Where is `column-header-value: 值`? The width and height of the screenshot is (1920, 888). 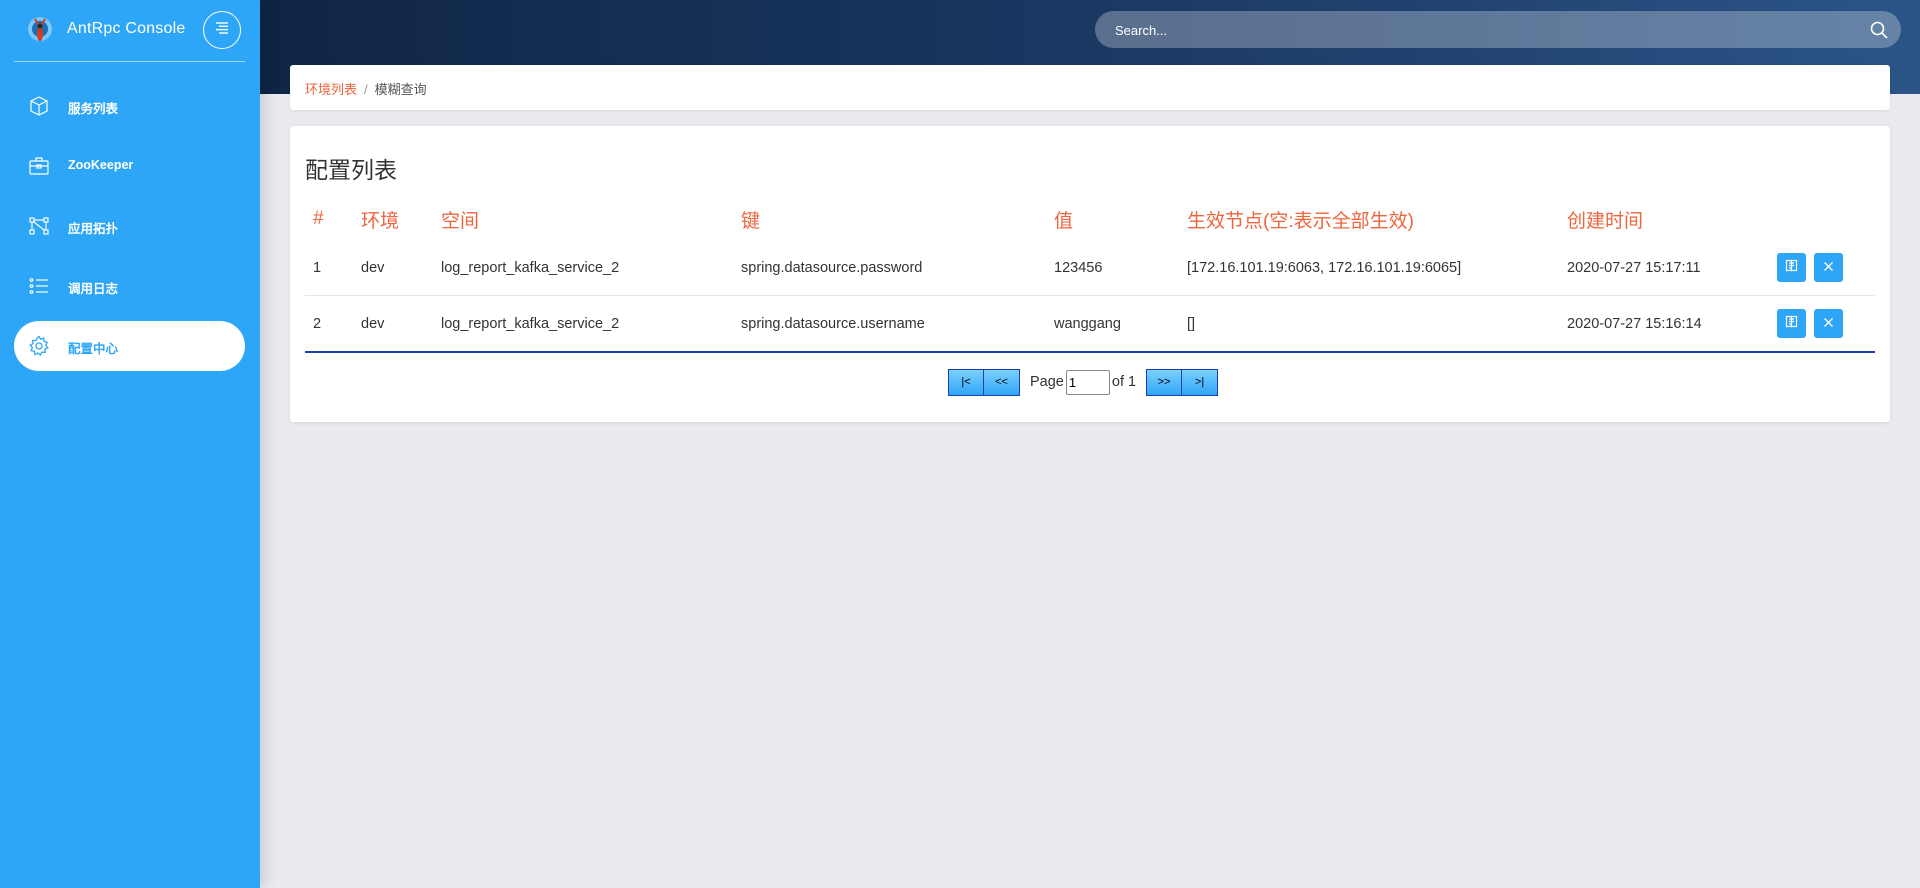 column-header-value: 值 is located at coordinates (1064, 221).